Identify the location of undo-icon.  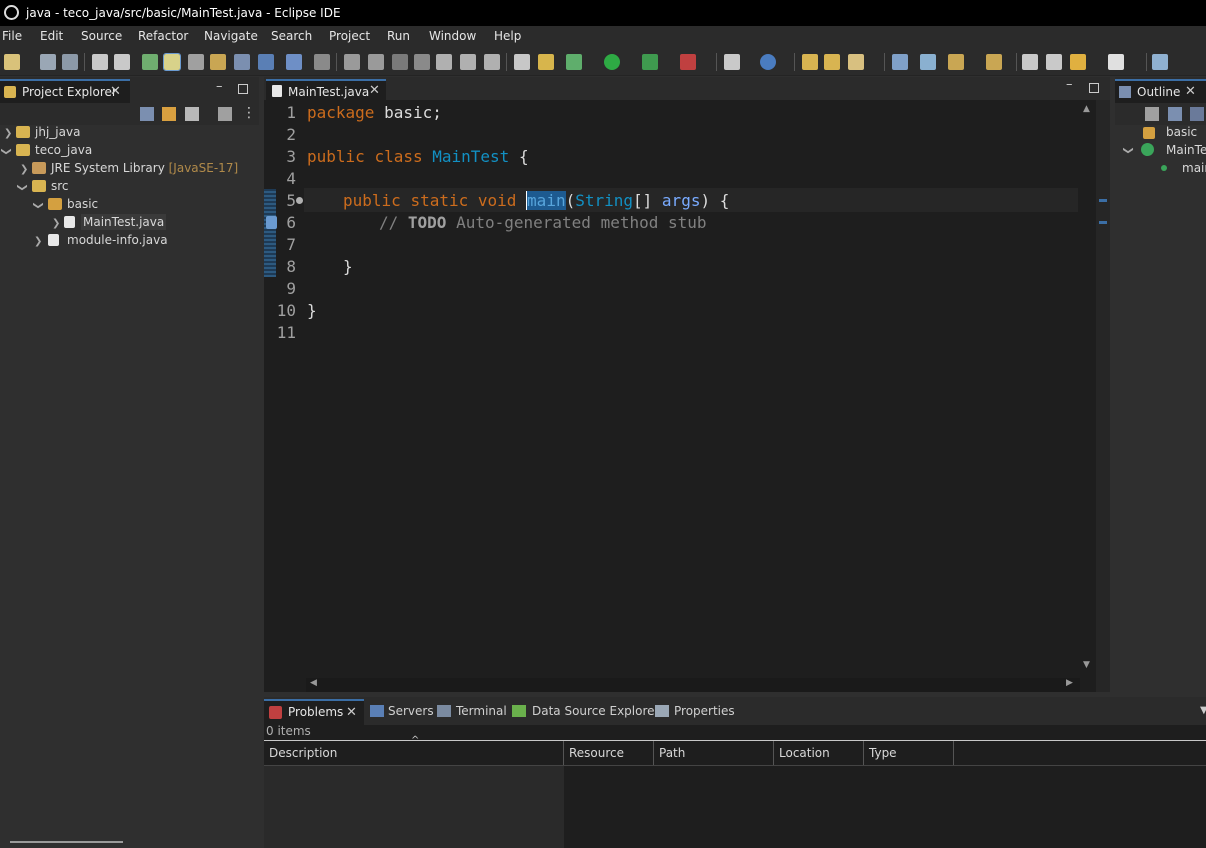
(100, 62).